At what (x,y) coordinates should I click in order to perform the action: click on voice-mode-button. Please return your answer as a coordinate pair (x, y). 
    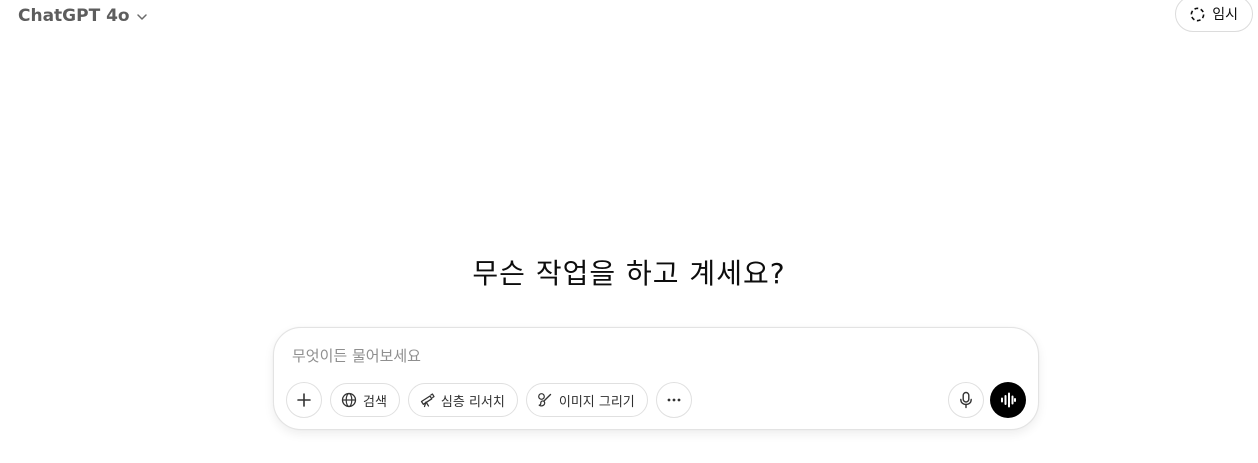
    Looking at the image, I should click on (1008, 400).